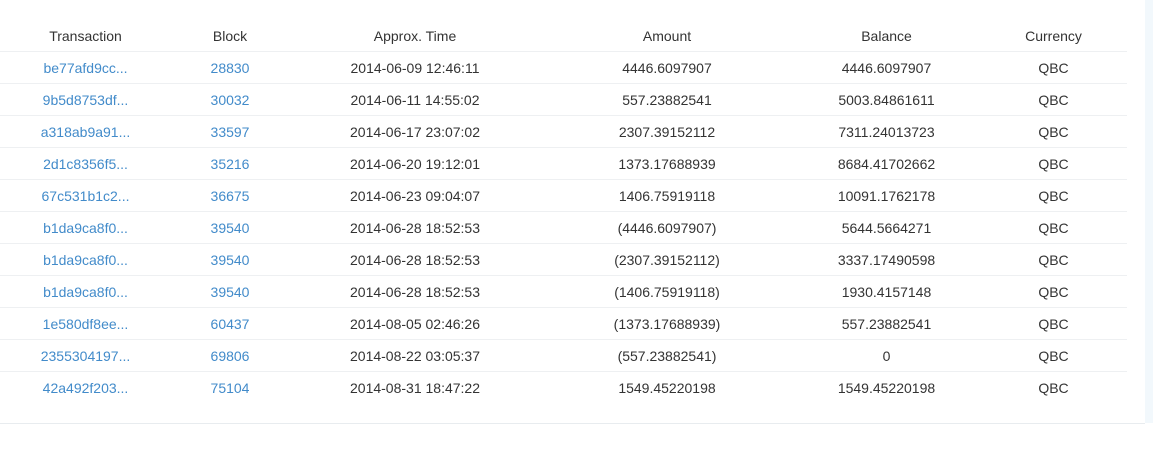 This screenshot has height=460, width=1153. I want to click on balance-cell: 557.23882541, so click(886, 323).